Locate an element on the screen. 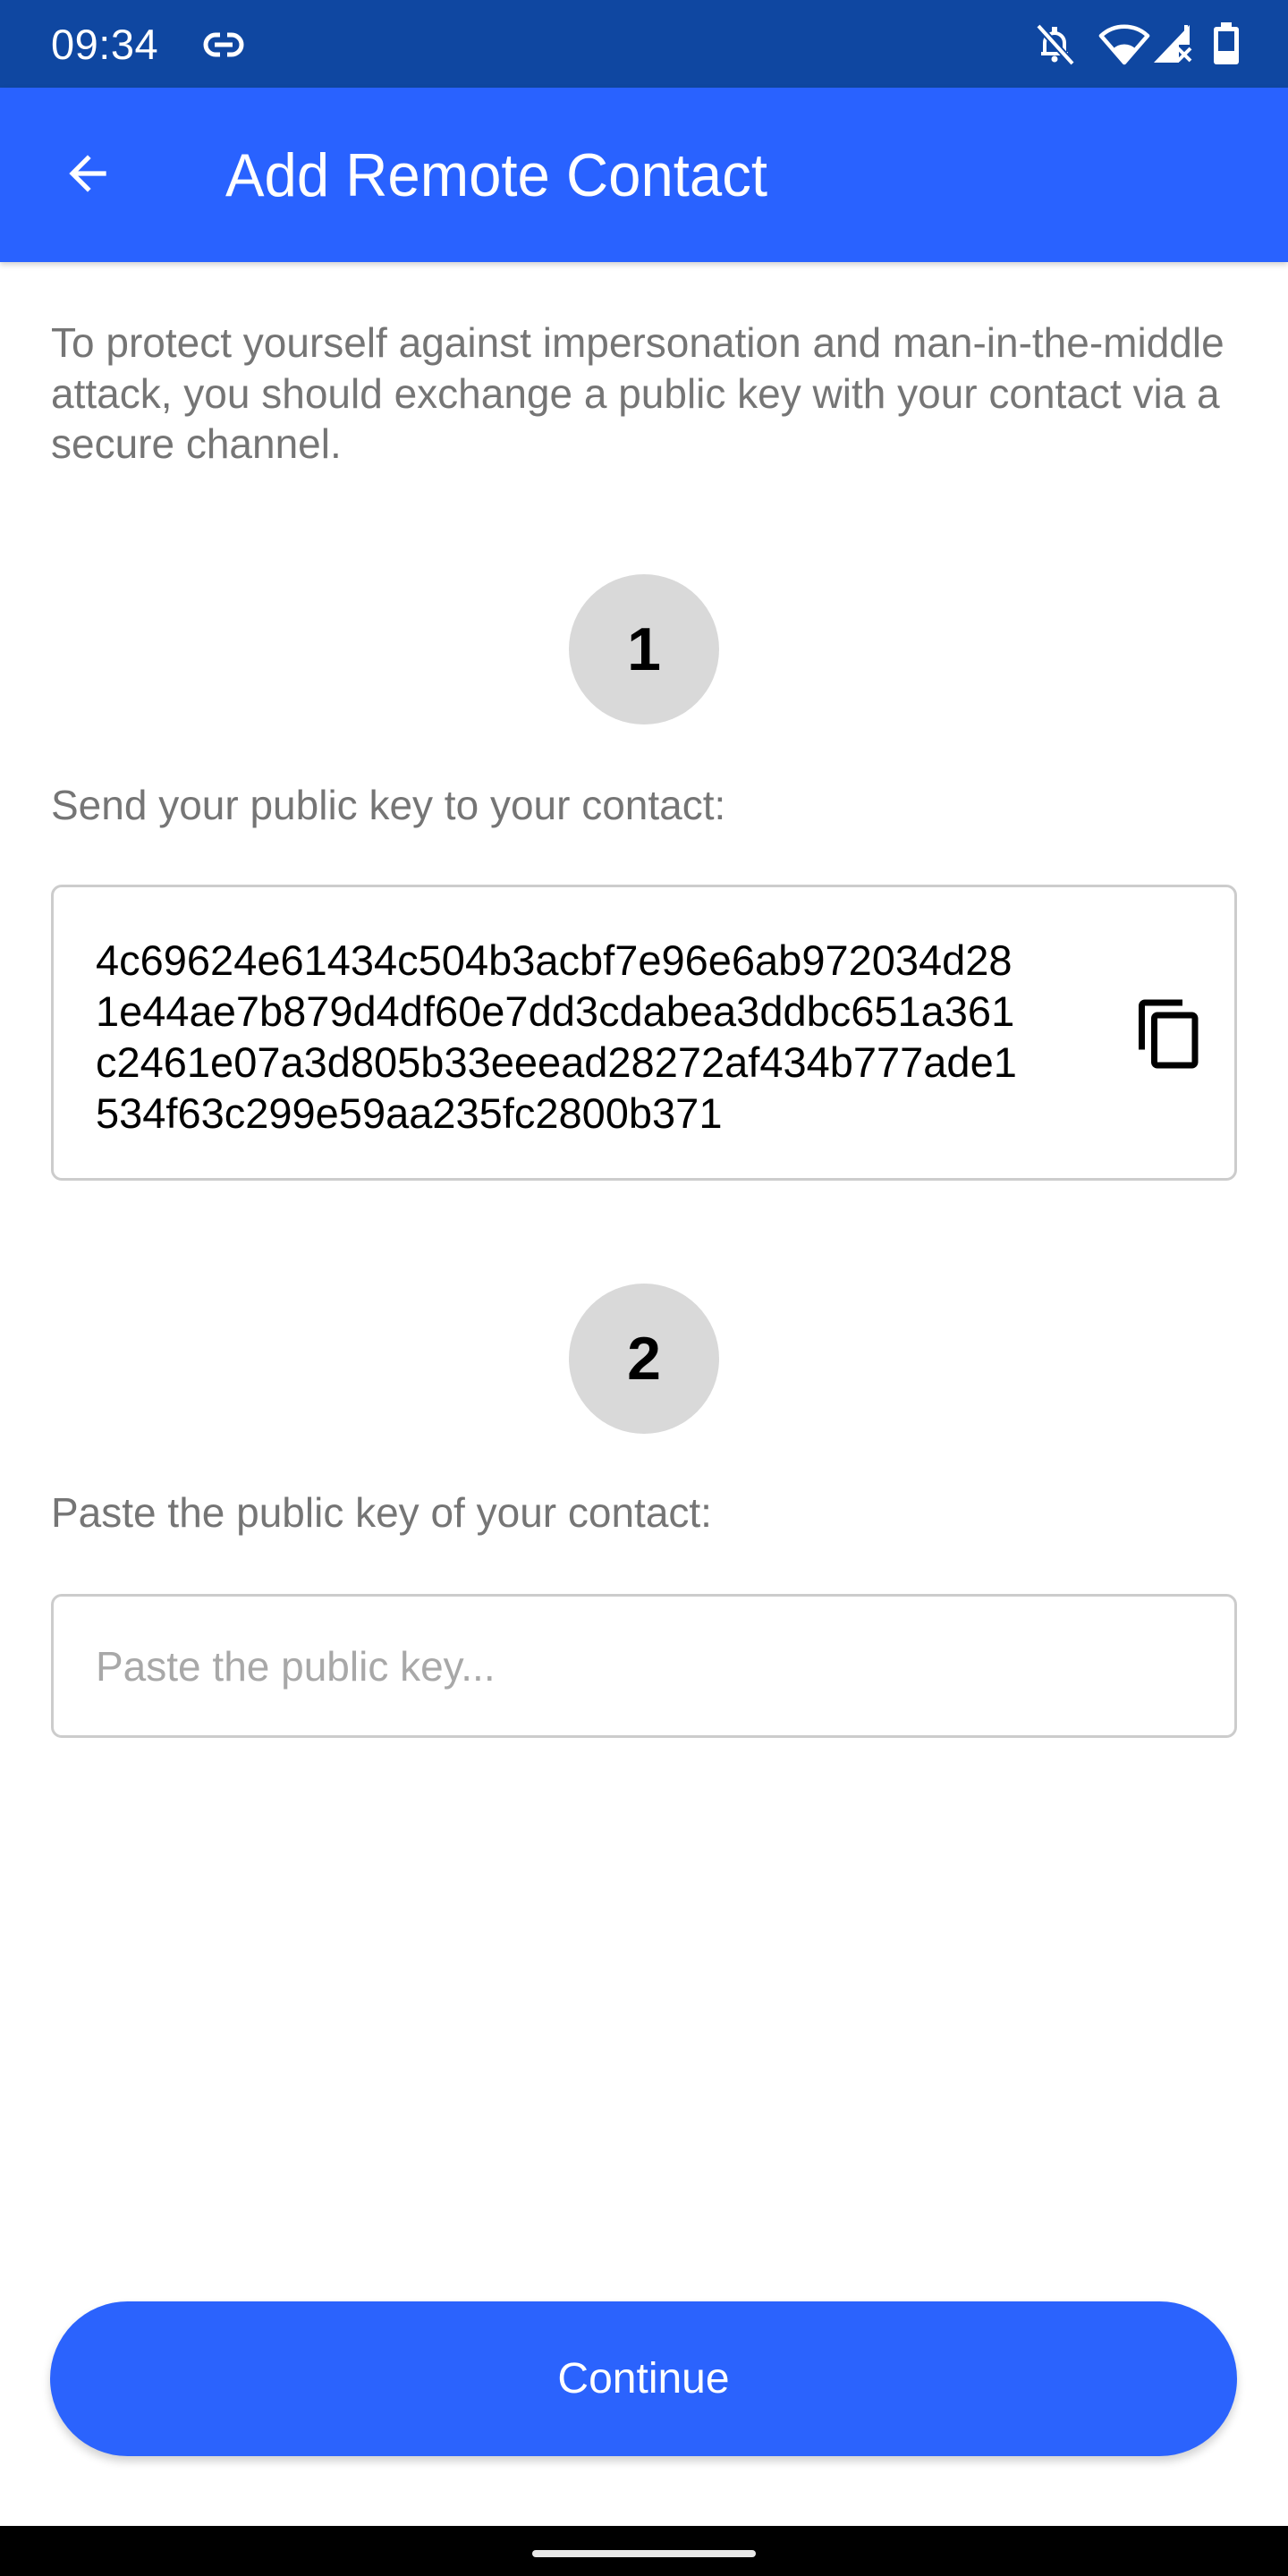 This screenshot has width=1288, height=2576. continue-button: Continue is located at coordinates (643, 2378).